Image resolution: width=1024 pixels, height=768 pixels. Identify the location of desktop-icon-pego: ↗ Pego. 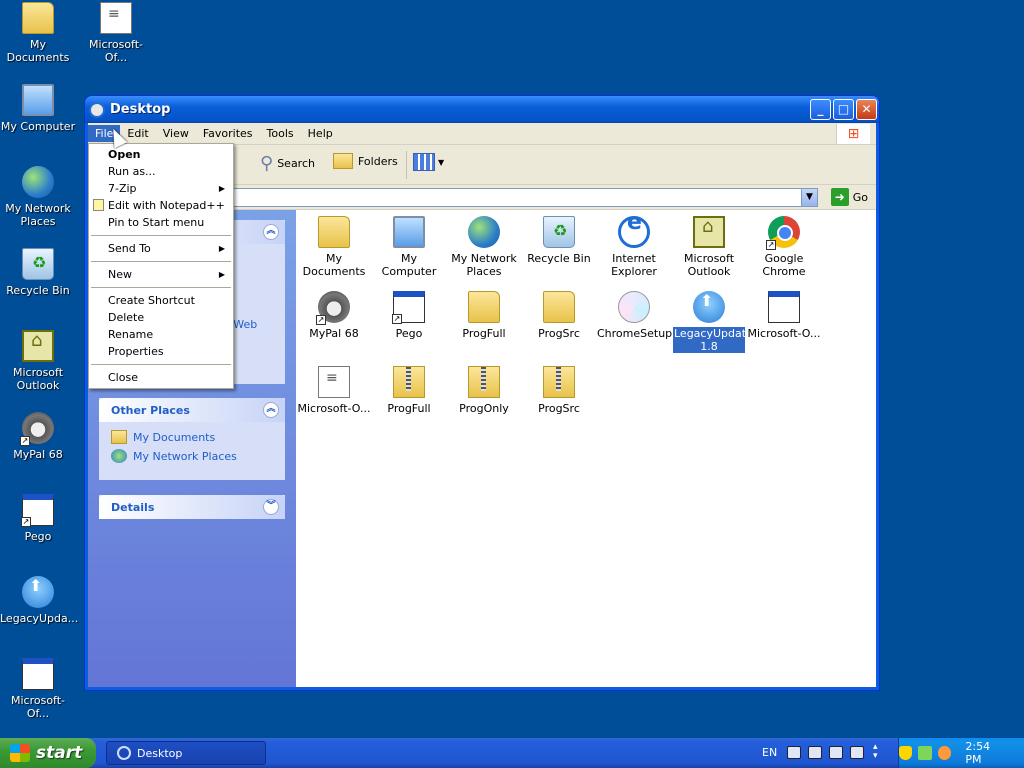
(38, 518).